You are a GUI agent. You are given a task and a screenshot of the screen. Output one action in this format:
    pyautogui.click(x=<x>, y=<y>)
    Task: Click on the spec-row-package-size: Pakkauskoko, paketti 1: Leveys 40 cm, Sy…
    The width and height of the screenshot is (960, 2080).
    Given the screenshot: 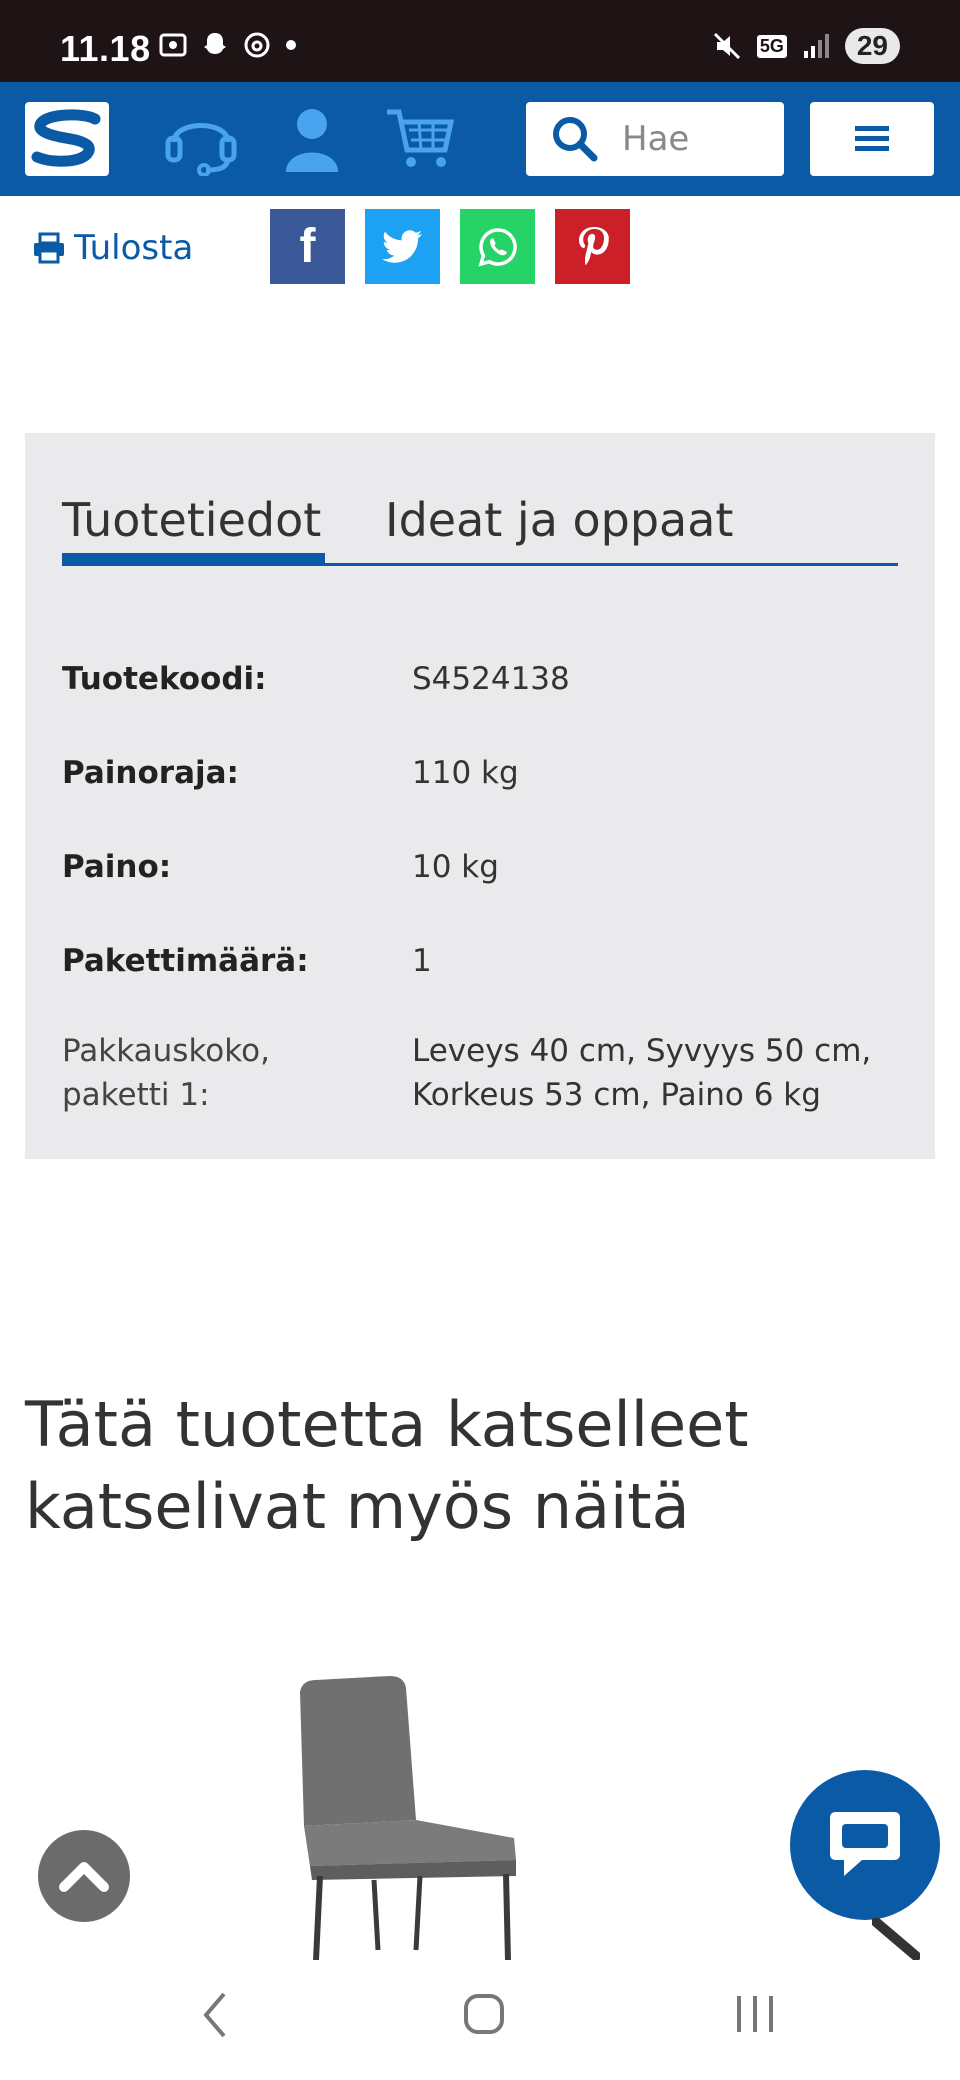 What is the action you would take?
    pyautogui.click(x=487, y=1074)
    